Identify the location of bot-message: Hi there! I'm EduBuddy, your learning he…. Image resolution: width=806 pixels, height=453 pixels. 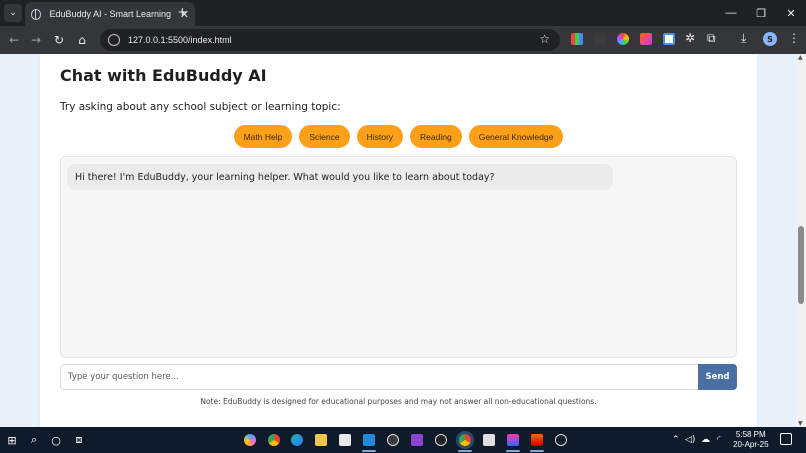
(340, 177).